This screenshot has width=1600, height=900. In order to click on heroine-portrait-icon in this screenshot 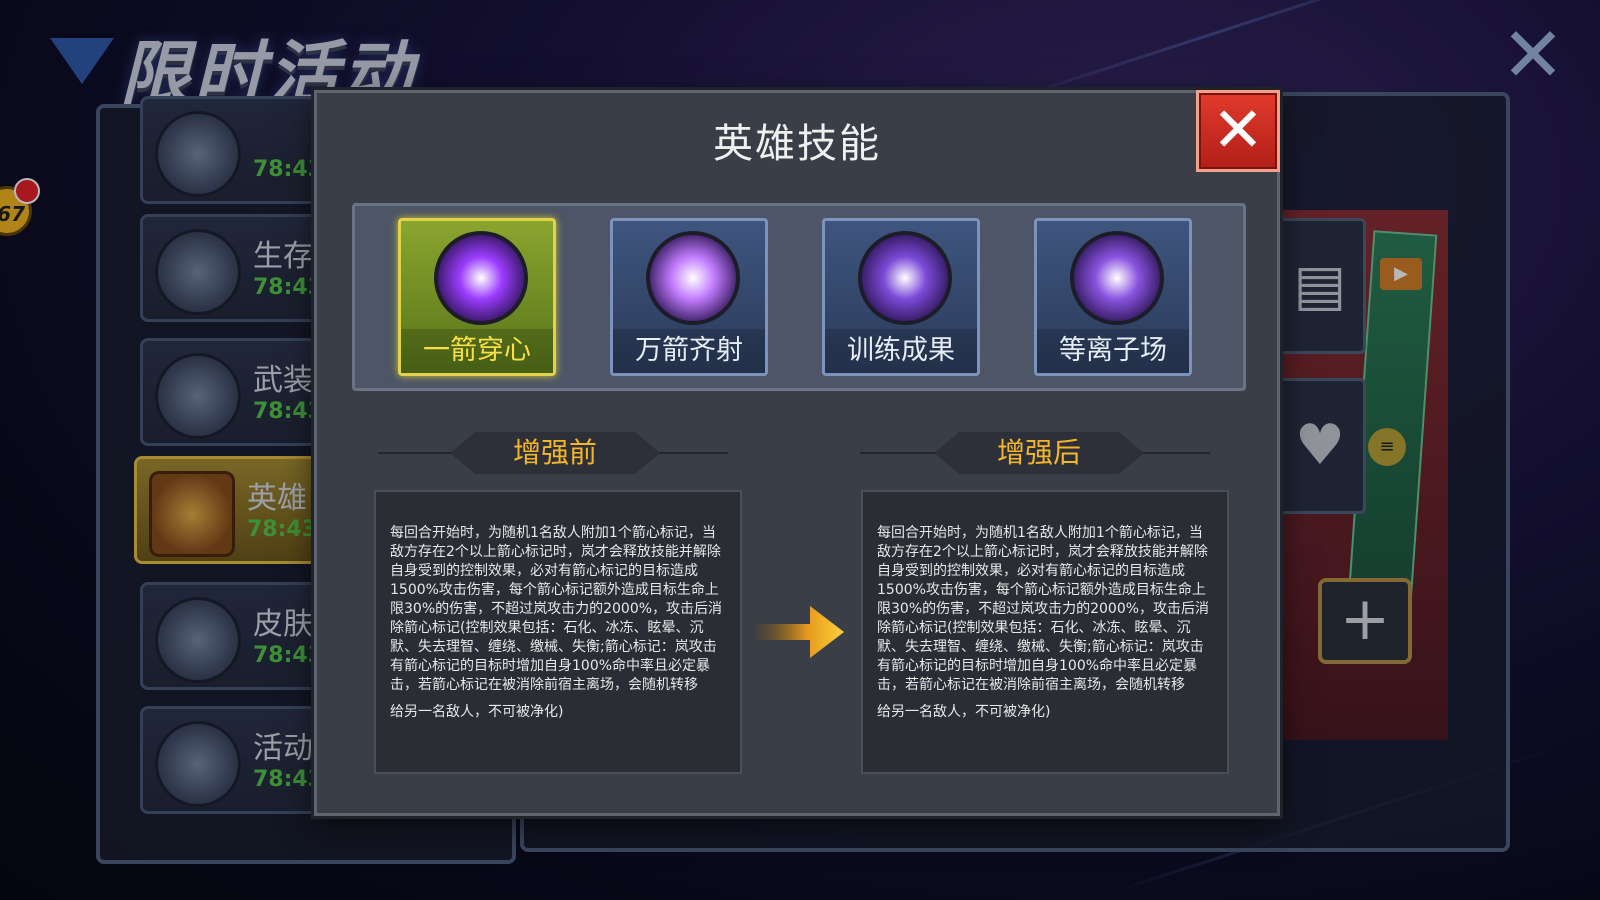, I will do `click(905, 278)`.